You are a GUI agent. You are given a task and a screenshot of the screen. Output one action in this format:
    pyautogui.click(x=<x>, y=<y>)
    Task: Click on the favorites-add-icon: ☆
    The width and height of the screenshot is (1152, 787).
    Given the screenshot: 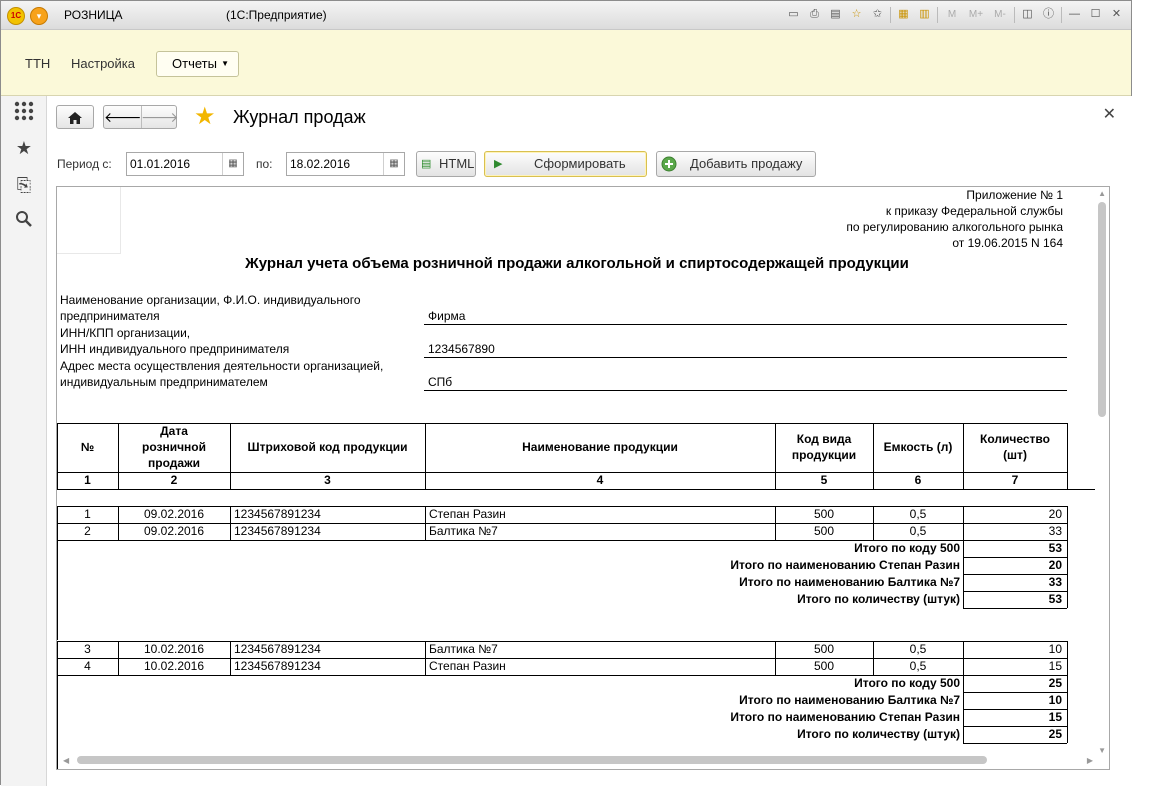 What is the action you would take?
    pyautogui.click(x=856, y=14)
    